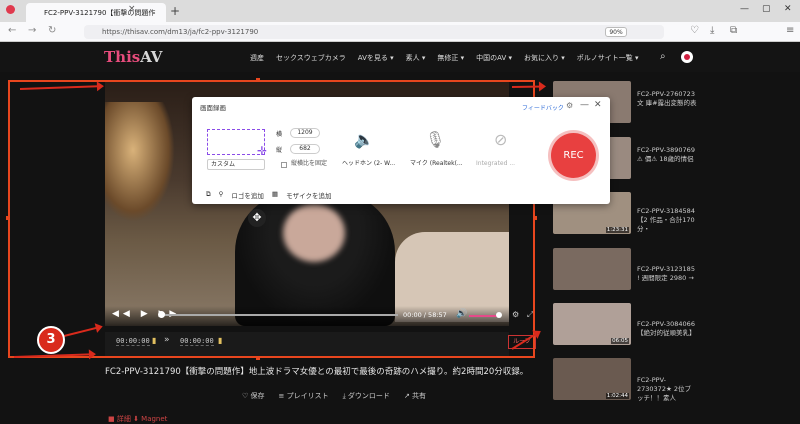 This screenshot has width=800, height=424. I want to click on width-label: 横, so click(279, 134).